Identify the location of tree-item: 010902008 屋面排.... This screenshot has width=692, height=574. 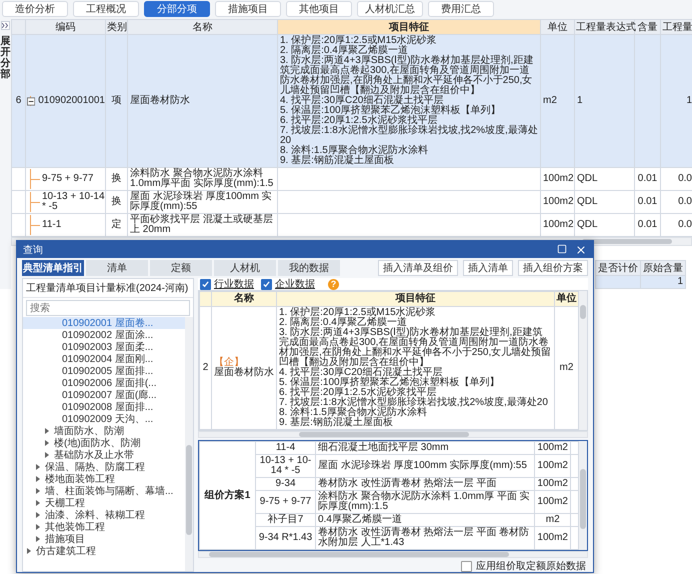
(108, 407).